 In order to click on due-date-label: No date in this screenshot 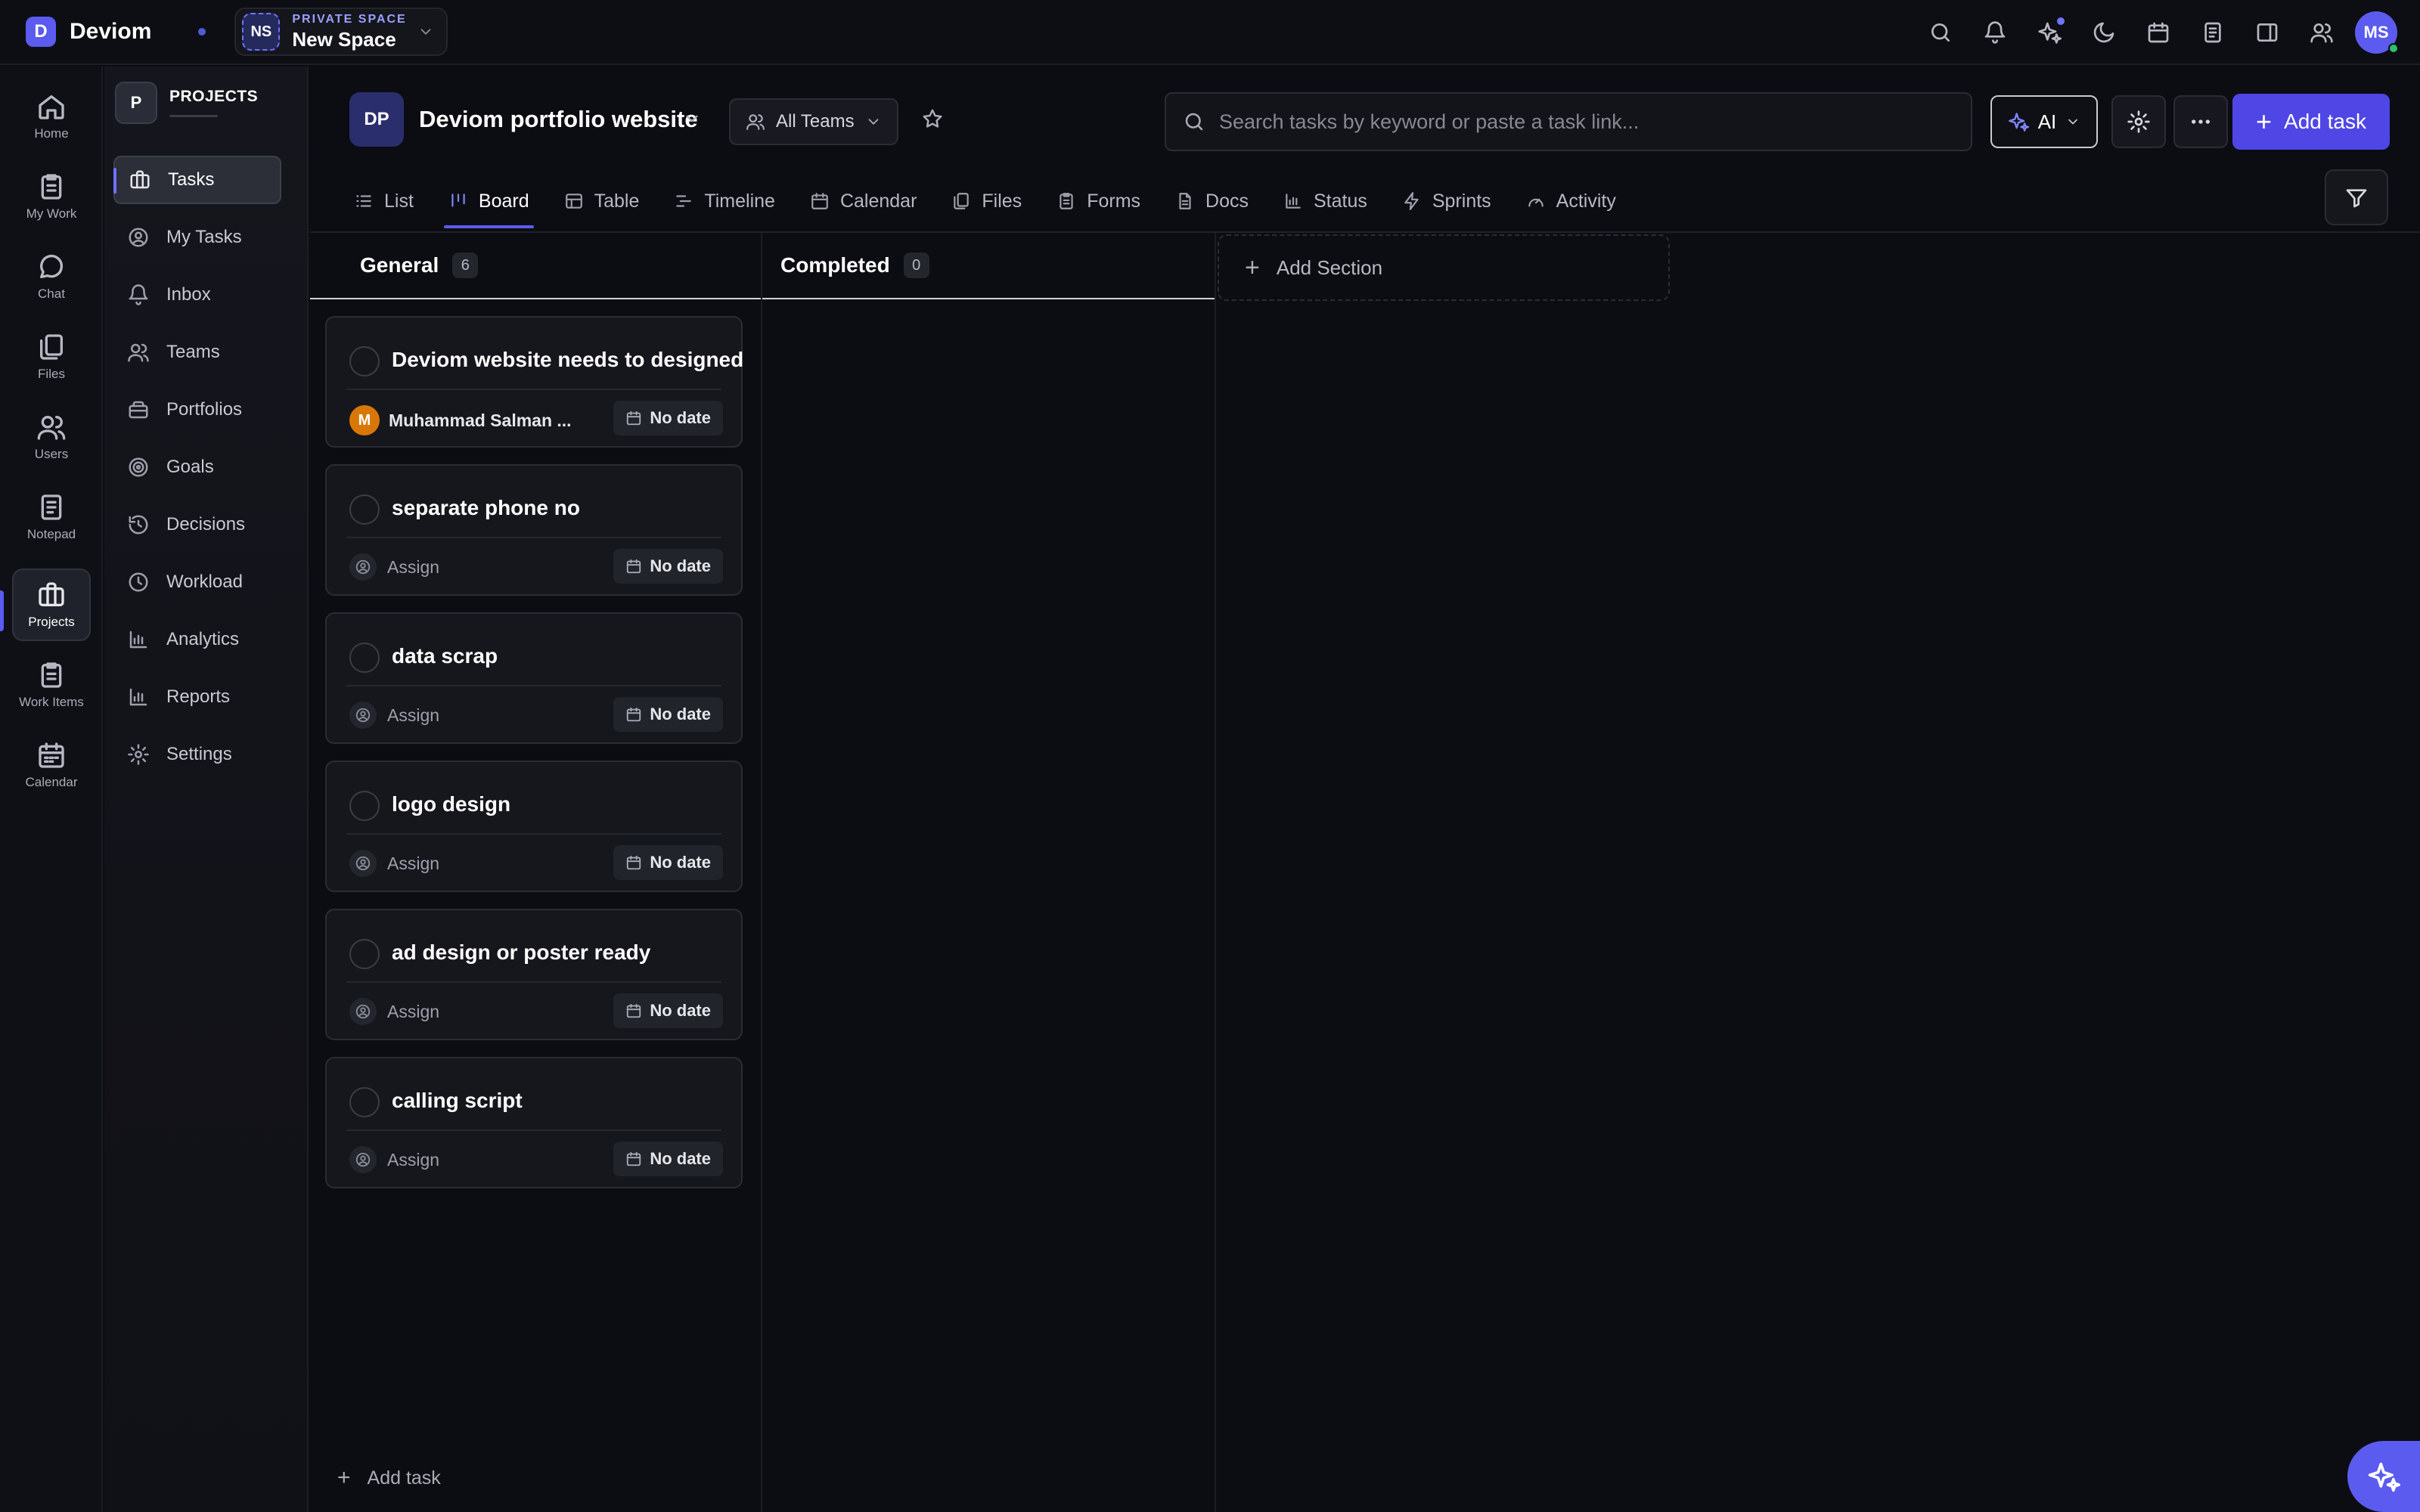, I will do `click(680, 714)`.